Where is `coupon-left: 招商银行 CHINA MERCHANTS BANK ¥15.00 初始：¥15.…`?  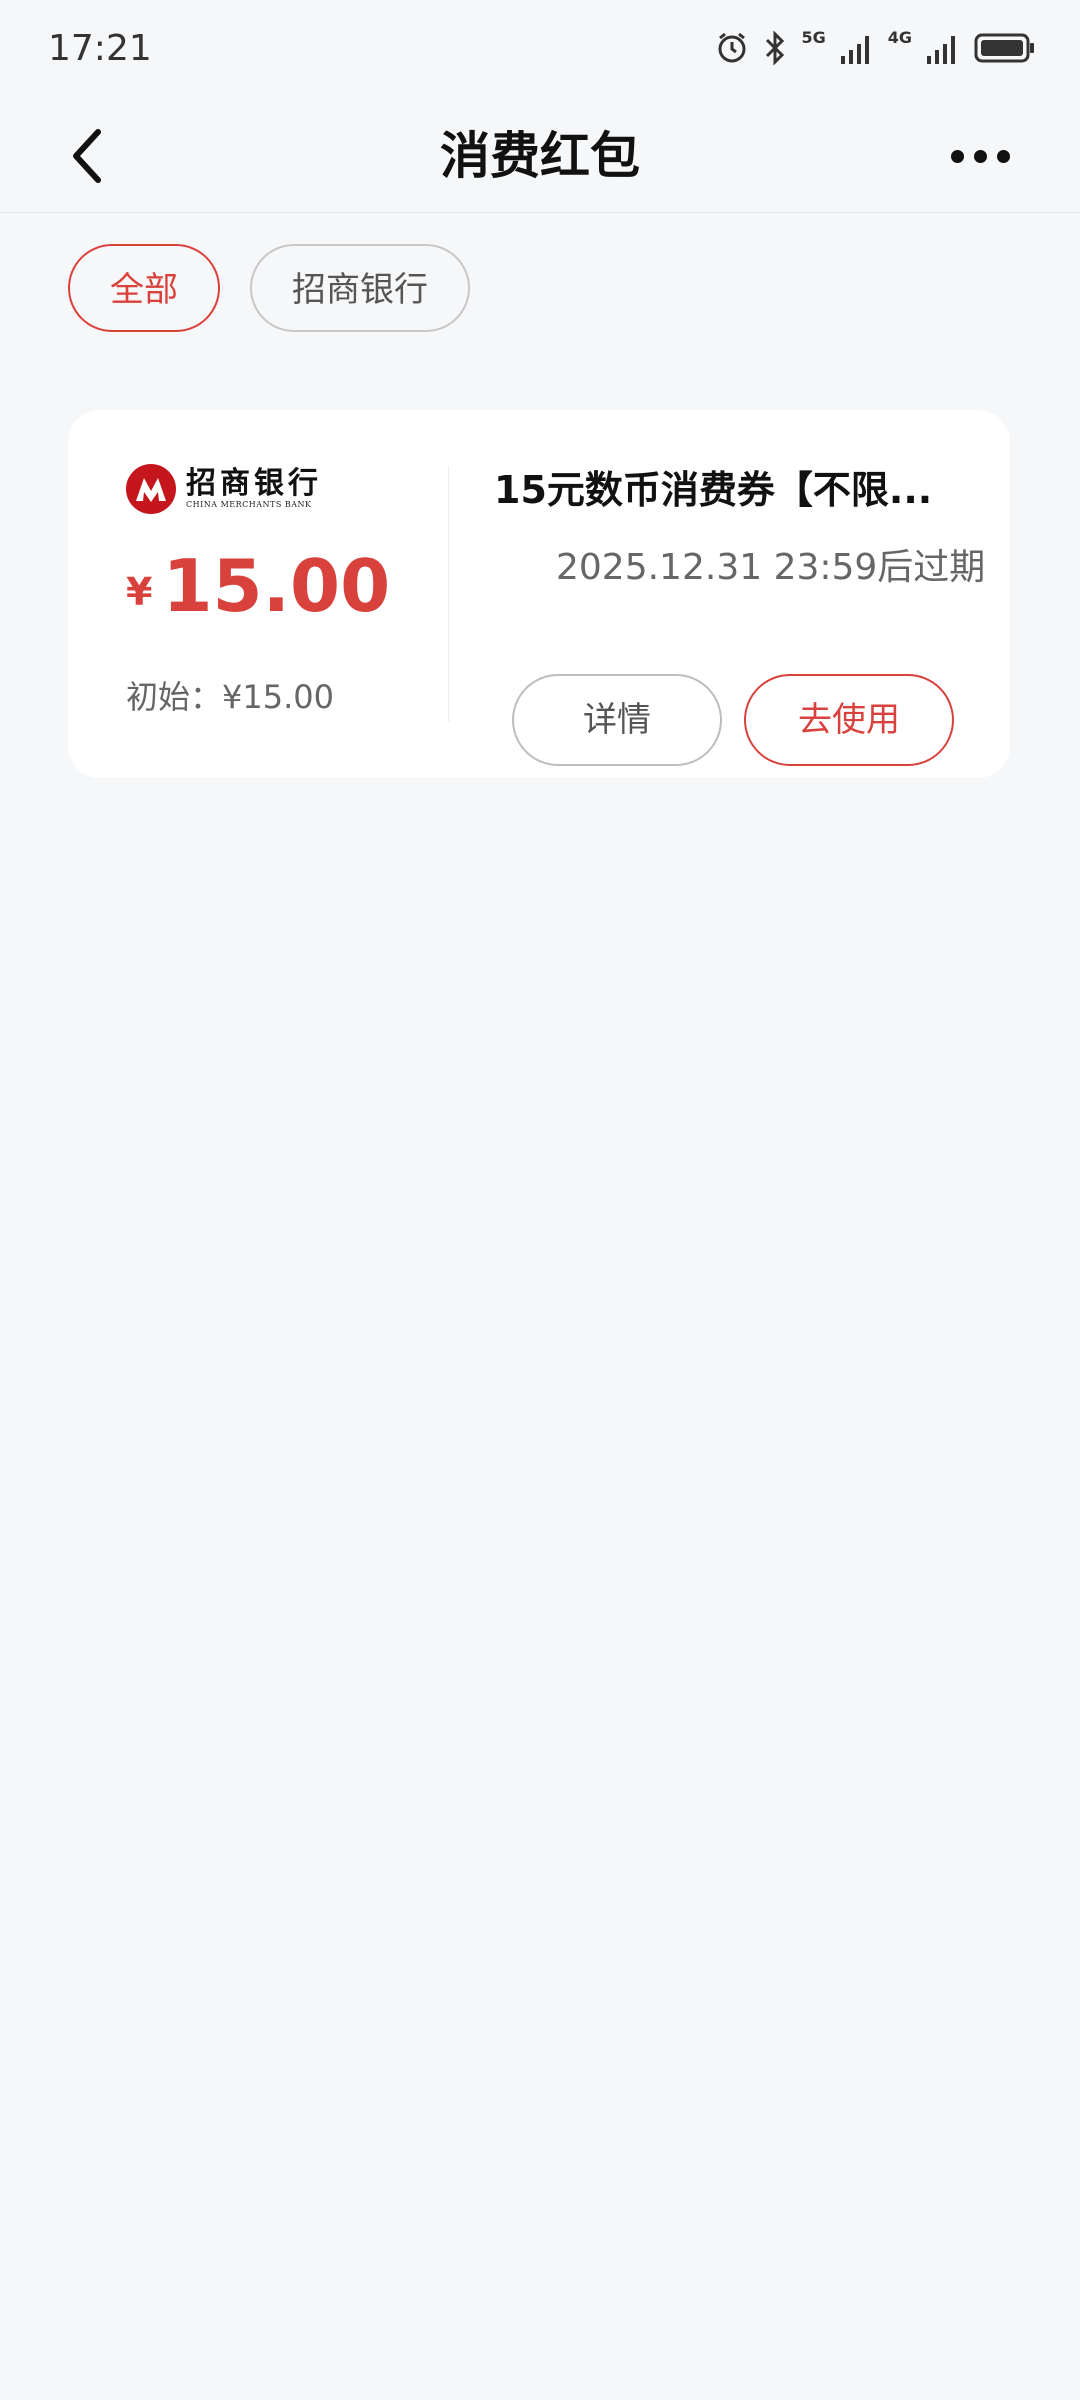 coupon-left: 招商银行 CHINA MERCHANTS BANK ¥15.00 初始：¥15.… is located at coordinates (276, 590).